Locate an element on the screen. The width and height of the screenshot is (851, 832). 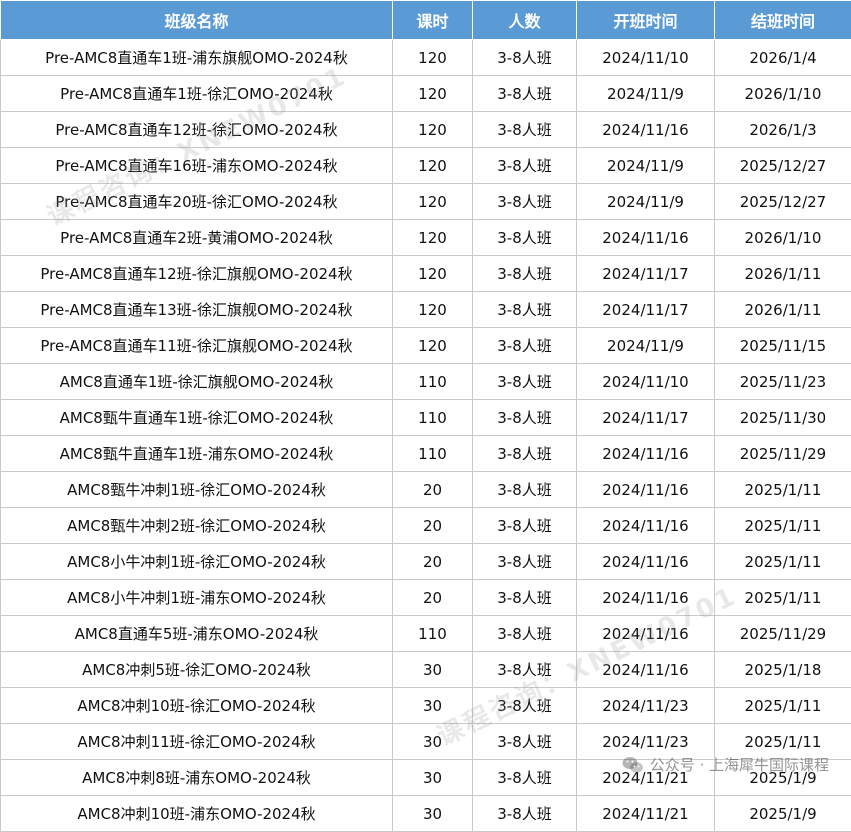
class-name-cell: Pre-AMC8直通车1班-浦东旗舰OMO-2024秋 is located at coordinates (197, 58).